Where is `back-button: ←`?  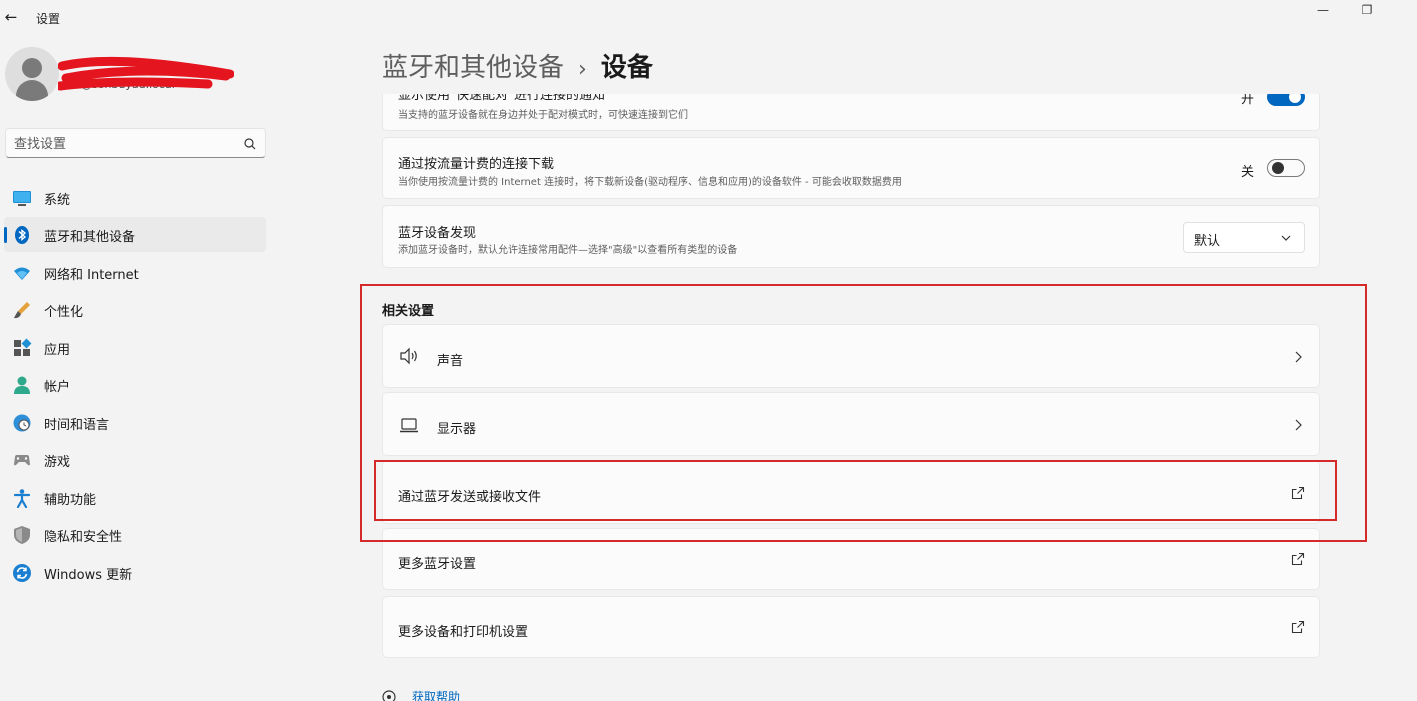 back-button: ← is located at coordinates (11, 17).